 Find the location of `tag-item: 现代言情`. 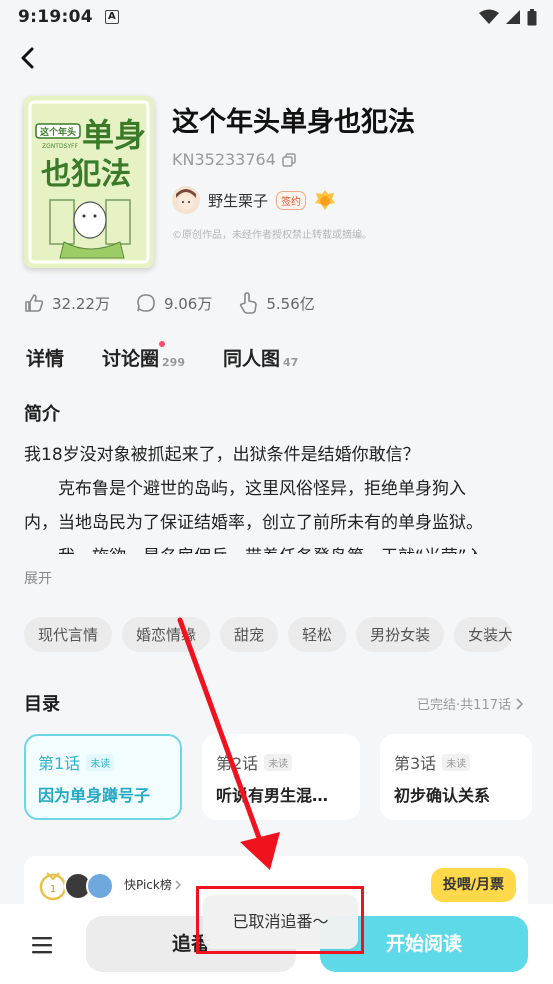

tag-item: 现代言情 is located at coordinates (68, 634).